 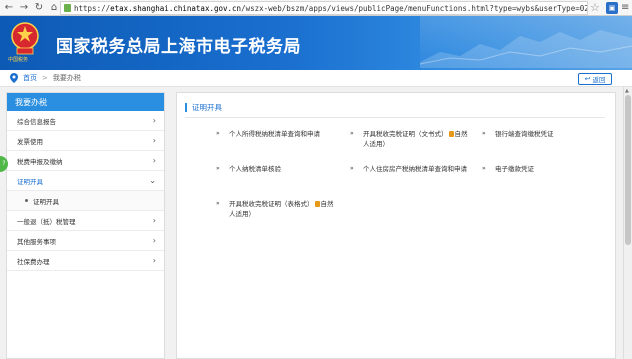 I want to click on sidebar-subitem-certificate: 证明开具, so click(x=85, y=201).